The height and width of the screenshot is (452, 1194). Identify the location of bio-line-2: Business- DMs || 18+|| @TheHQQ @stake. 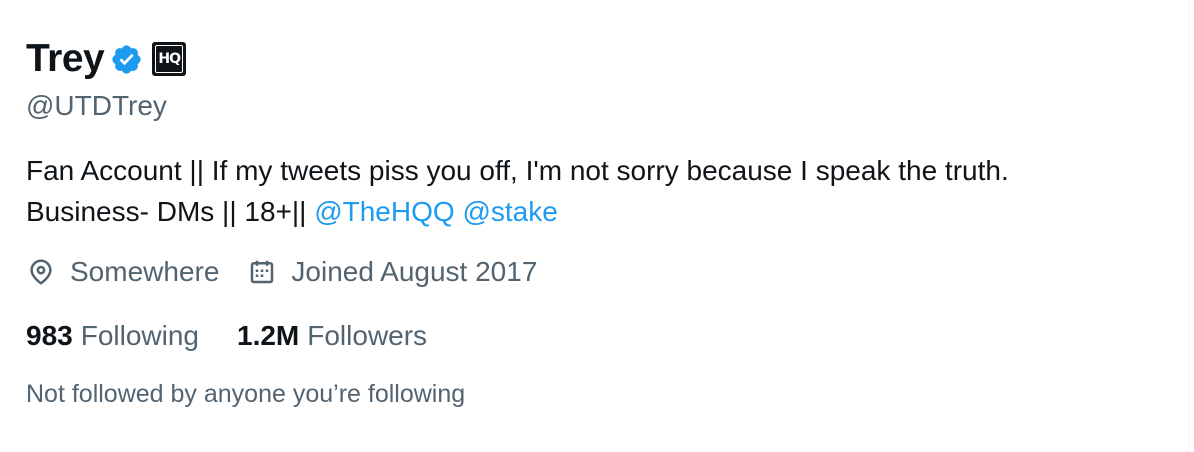
(517, 211).